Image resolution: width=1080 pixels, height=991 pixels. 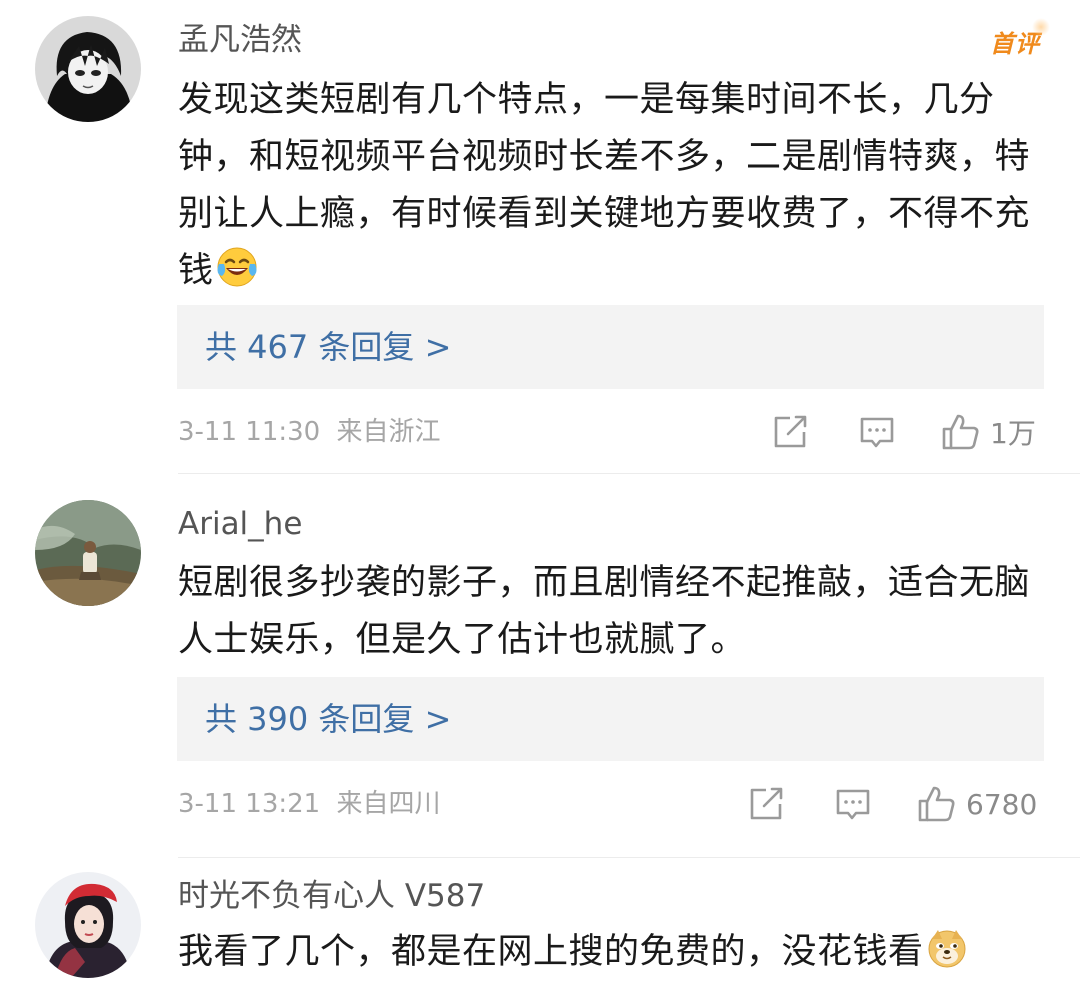 What do you see at coordinates (551, 952) in the screenshot?
I see `comment-text-body: 我看了几个，都是在网上搜的免费的，没花钱看` at bounding box center [551, 952].